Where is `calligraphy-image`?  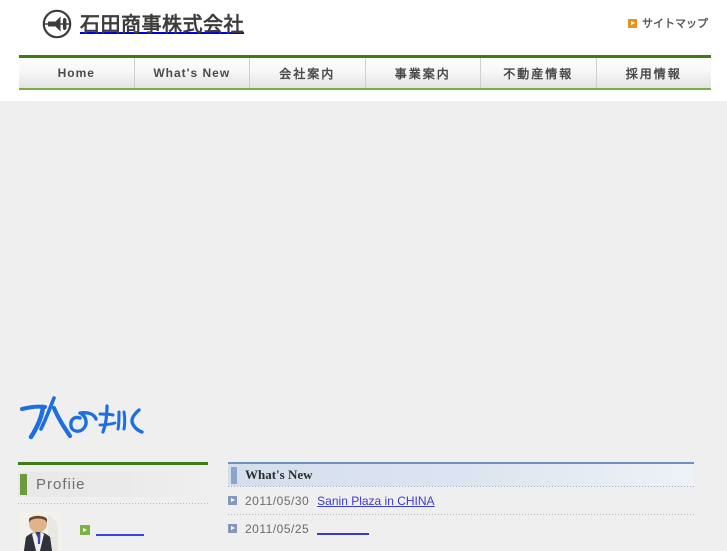
calligraphy-image is located at coordinates (83, 418).